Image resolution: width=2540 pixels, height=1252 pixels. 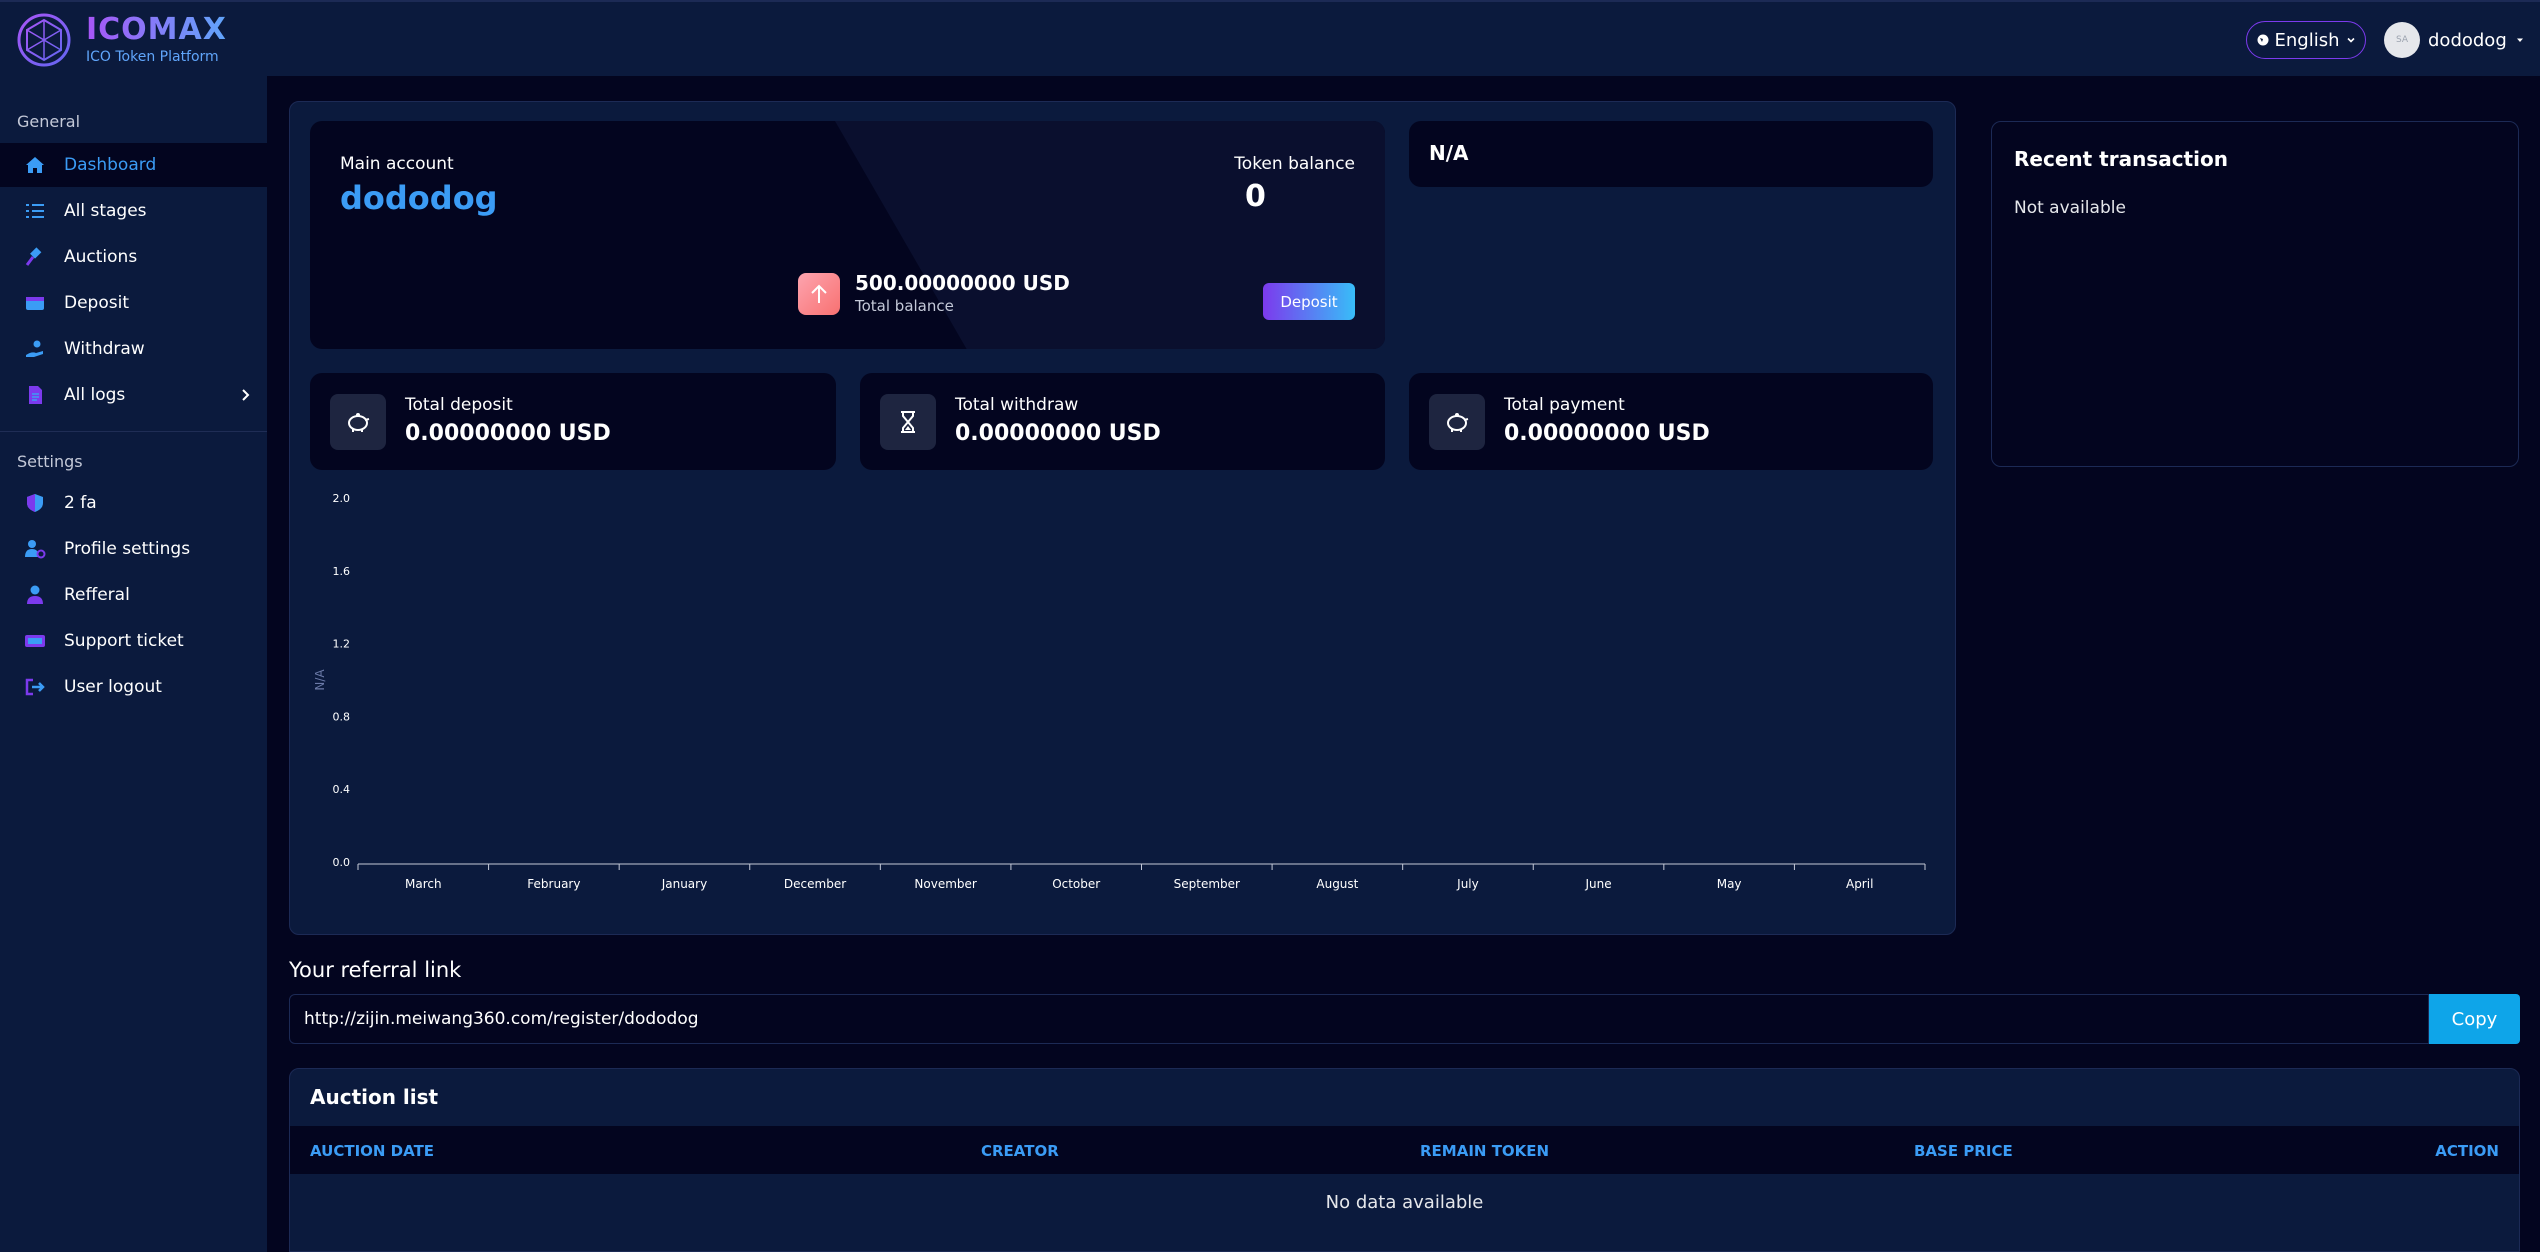 I want to click on sidebar-item-auctions: Auctions, so click(x=133, y=257).